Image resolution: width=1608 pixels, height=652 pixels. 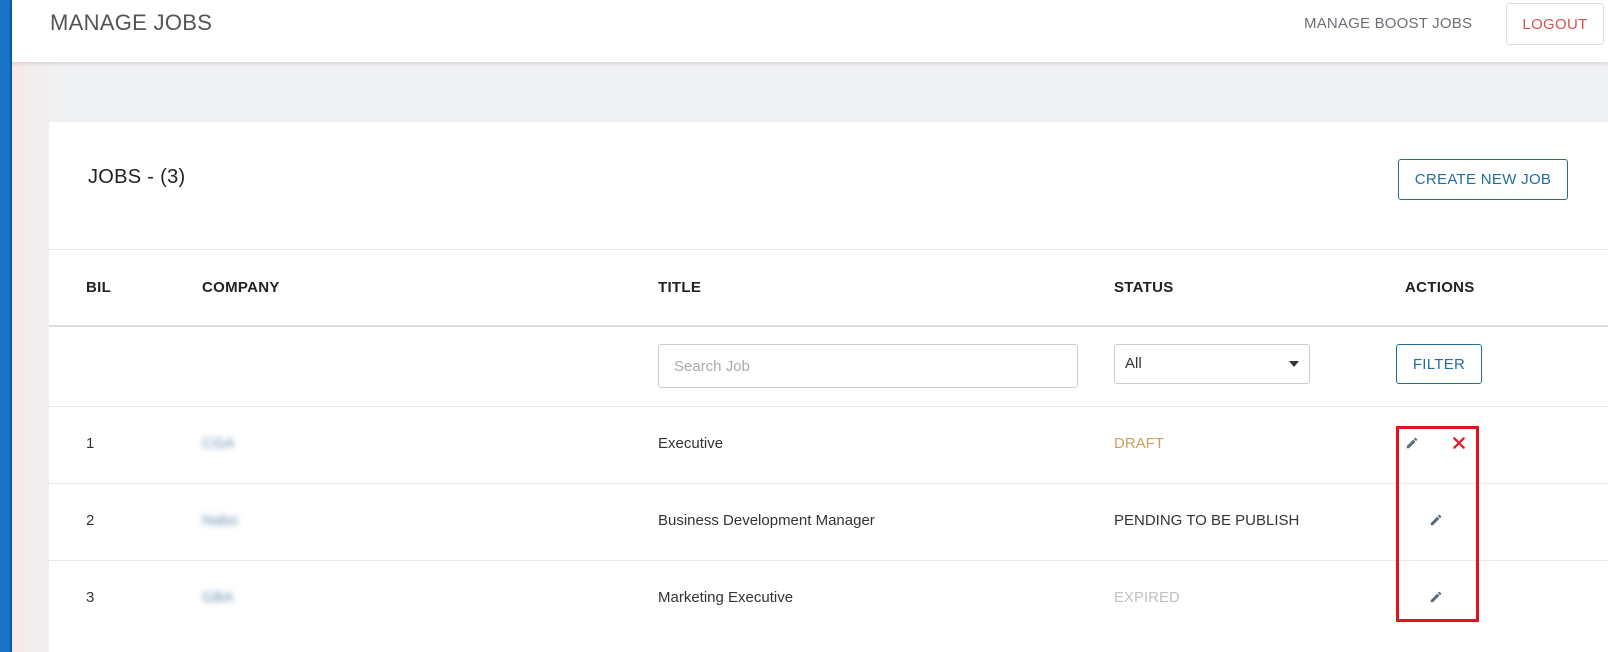 What do you see at coordinates (220, 520) in the screenshot?
I see `row-company: Nabo` at bounding box center [220, 520].